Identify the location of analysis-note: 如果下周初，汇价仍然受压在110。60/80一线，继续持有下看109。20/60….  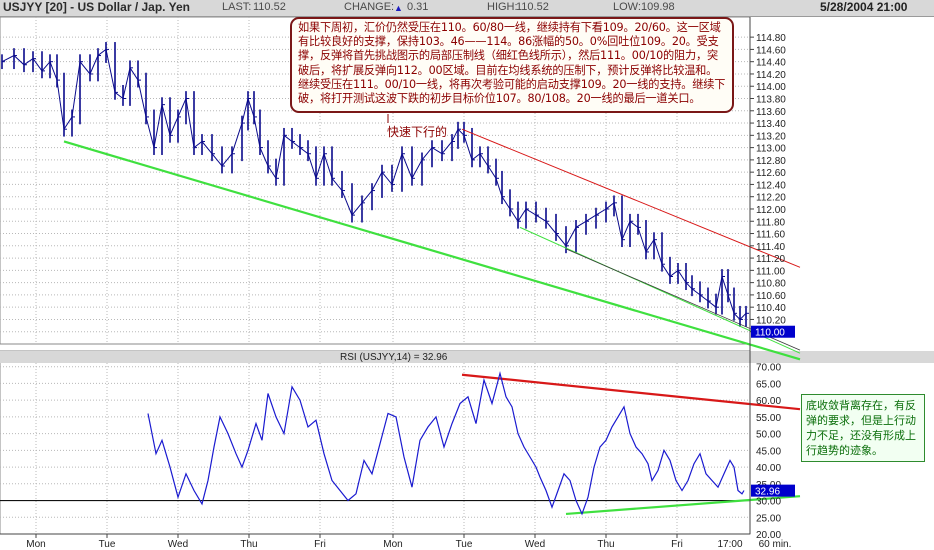
(512, 65).